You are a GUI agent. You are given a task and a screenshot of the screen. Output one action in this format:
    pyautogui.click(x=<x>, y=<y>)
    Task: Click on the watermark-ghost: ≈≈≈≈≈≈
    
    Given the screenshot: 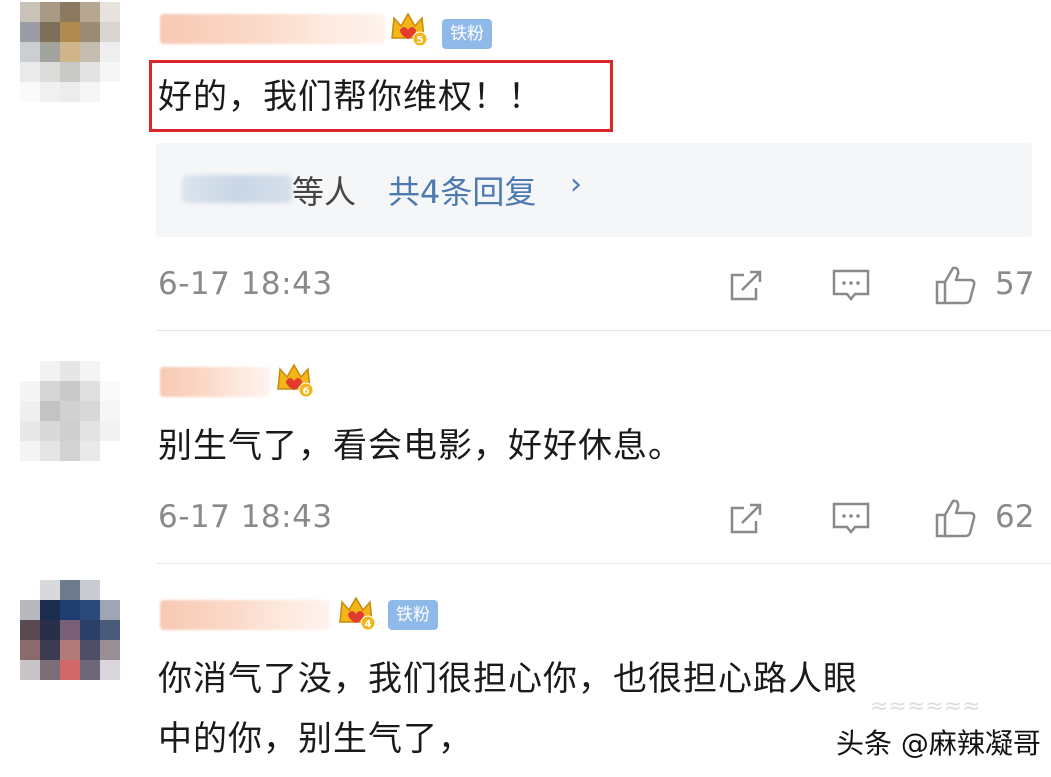 What is the action you would take?
    pyautogui.click(x=925, y=706)
    